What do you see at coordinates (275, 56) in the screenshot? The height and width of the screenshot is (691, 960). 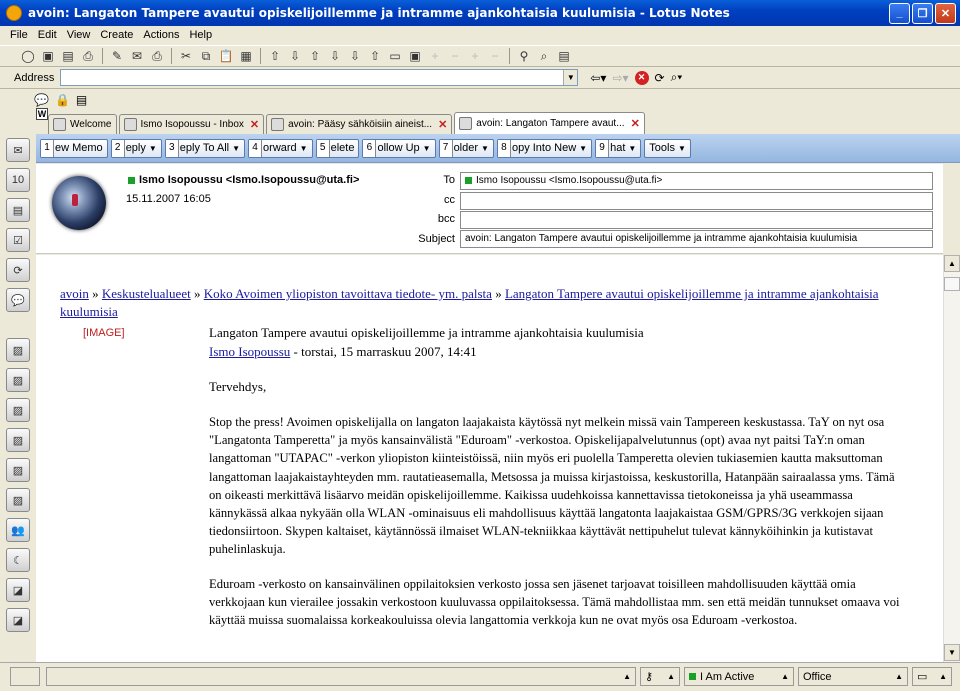 I see `previous-icon: ⇧` at bounding box center [275, 56].